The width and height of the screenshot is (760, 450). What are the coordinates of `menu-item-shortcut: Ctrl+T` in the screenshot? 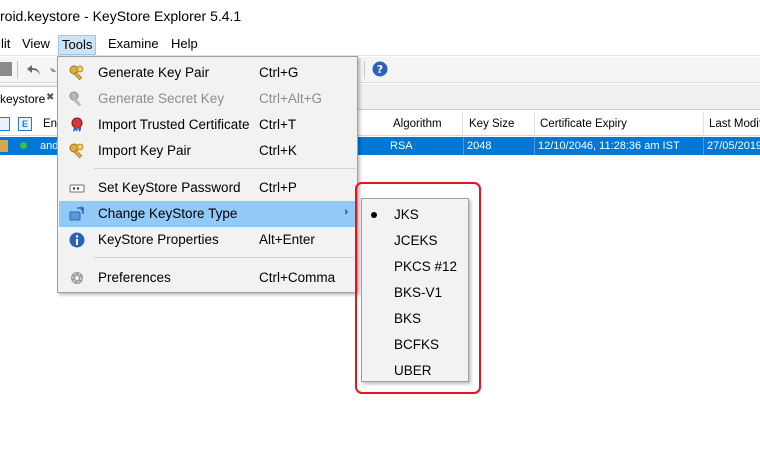 It's located at (278, 124).